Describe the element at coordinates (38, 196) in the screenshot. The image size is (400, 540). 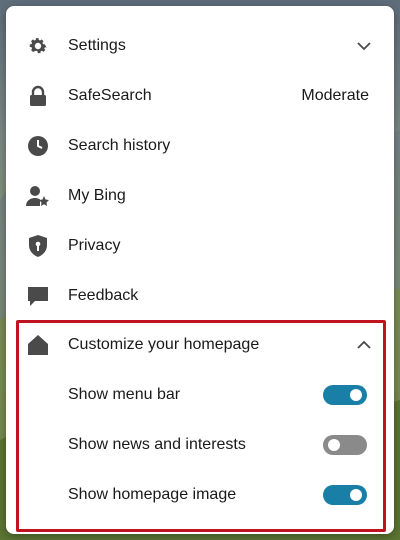
I see `person-star-icon` at that location.